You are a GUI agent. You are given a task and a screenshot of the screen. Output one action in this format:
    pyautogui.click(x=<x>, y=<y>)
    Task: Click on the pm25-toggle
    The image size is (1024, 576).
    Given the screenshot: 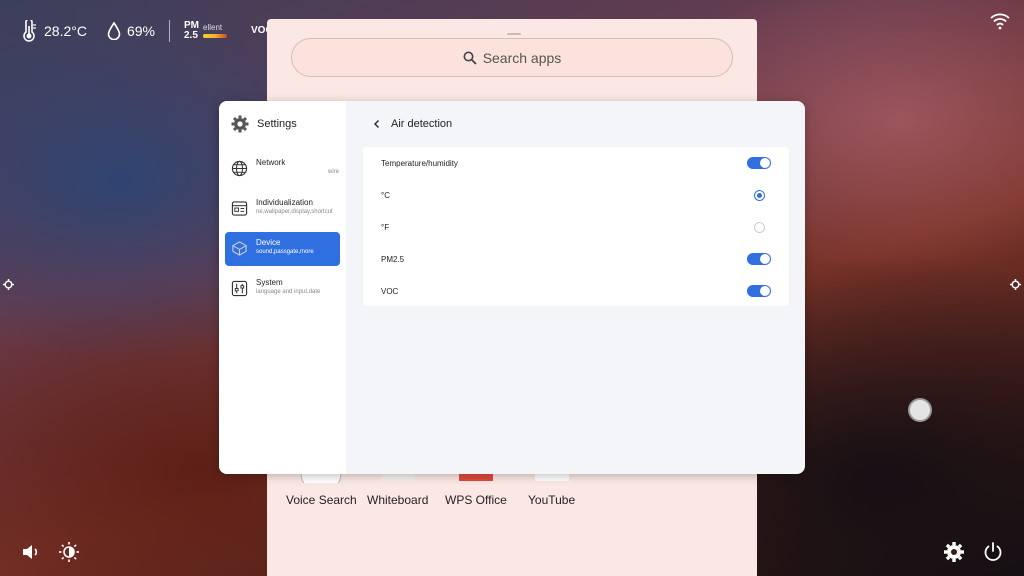 What is the action you would take?
    pyautogui.click(x=759, y=259)
    